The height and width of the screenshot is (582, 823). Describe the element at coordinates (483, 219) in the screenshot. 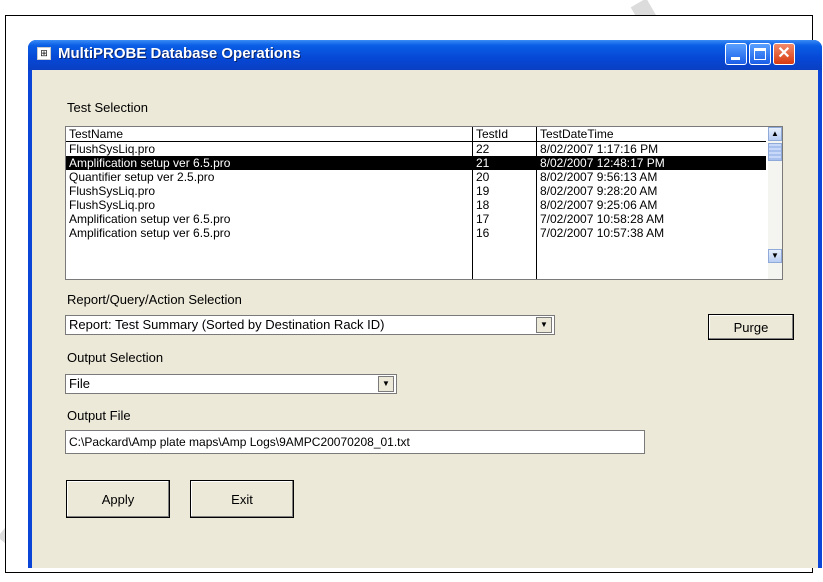

I see `test-id-cell: 17` at that location.